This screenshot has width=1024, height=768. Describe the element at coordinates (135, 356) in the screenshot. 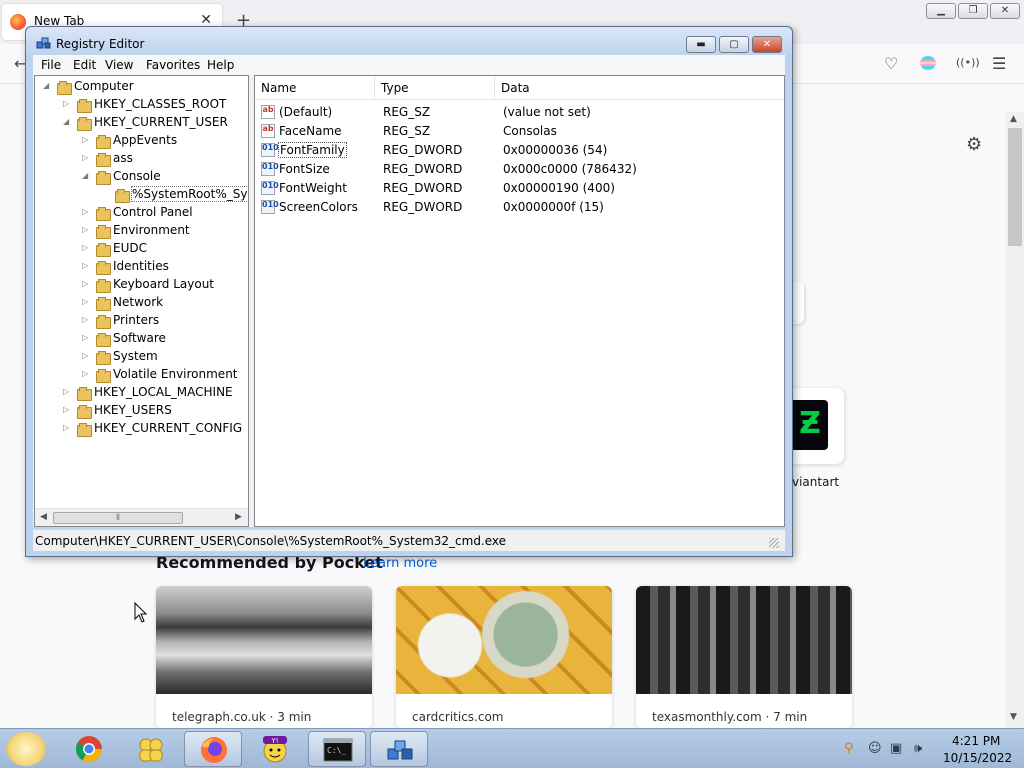

I see `tree-node-label: System` at that location.